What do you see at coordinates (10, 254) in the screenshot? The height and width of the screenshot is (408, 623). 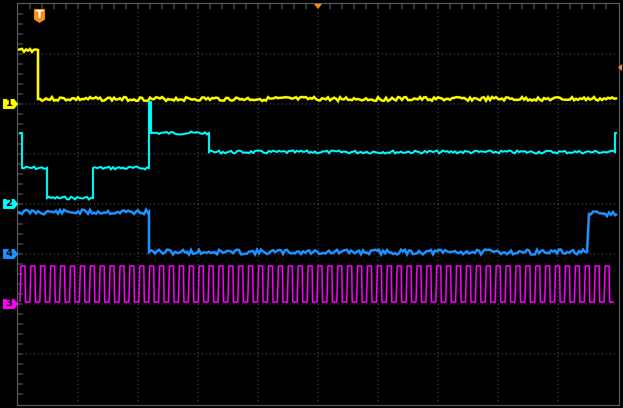 I see `channel-marker: 4` at bounding box center [10, 254].